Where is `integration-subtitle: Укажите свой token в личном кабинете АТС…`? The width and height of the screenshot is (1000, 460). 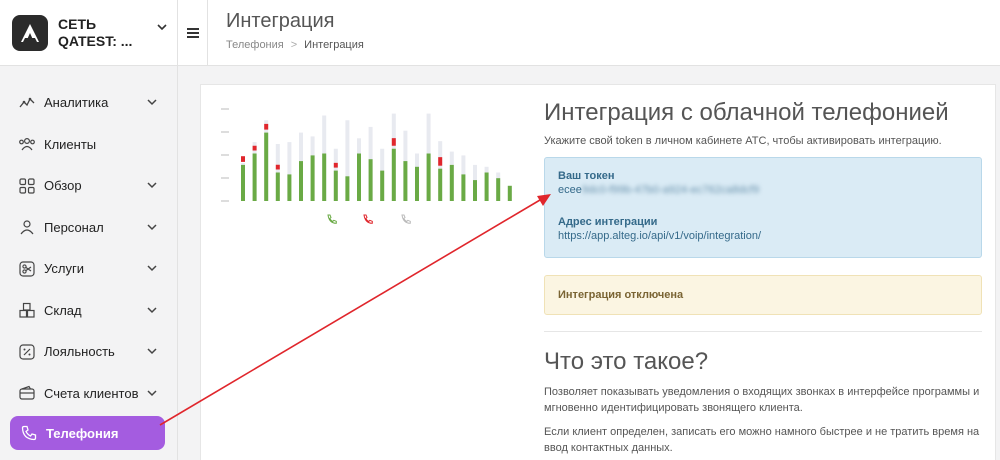
integration-subtitle: Укажите свой token в личном кабинете АТС… is located at coordinates (743, 141).